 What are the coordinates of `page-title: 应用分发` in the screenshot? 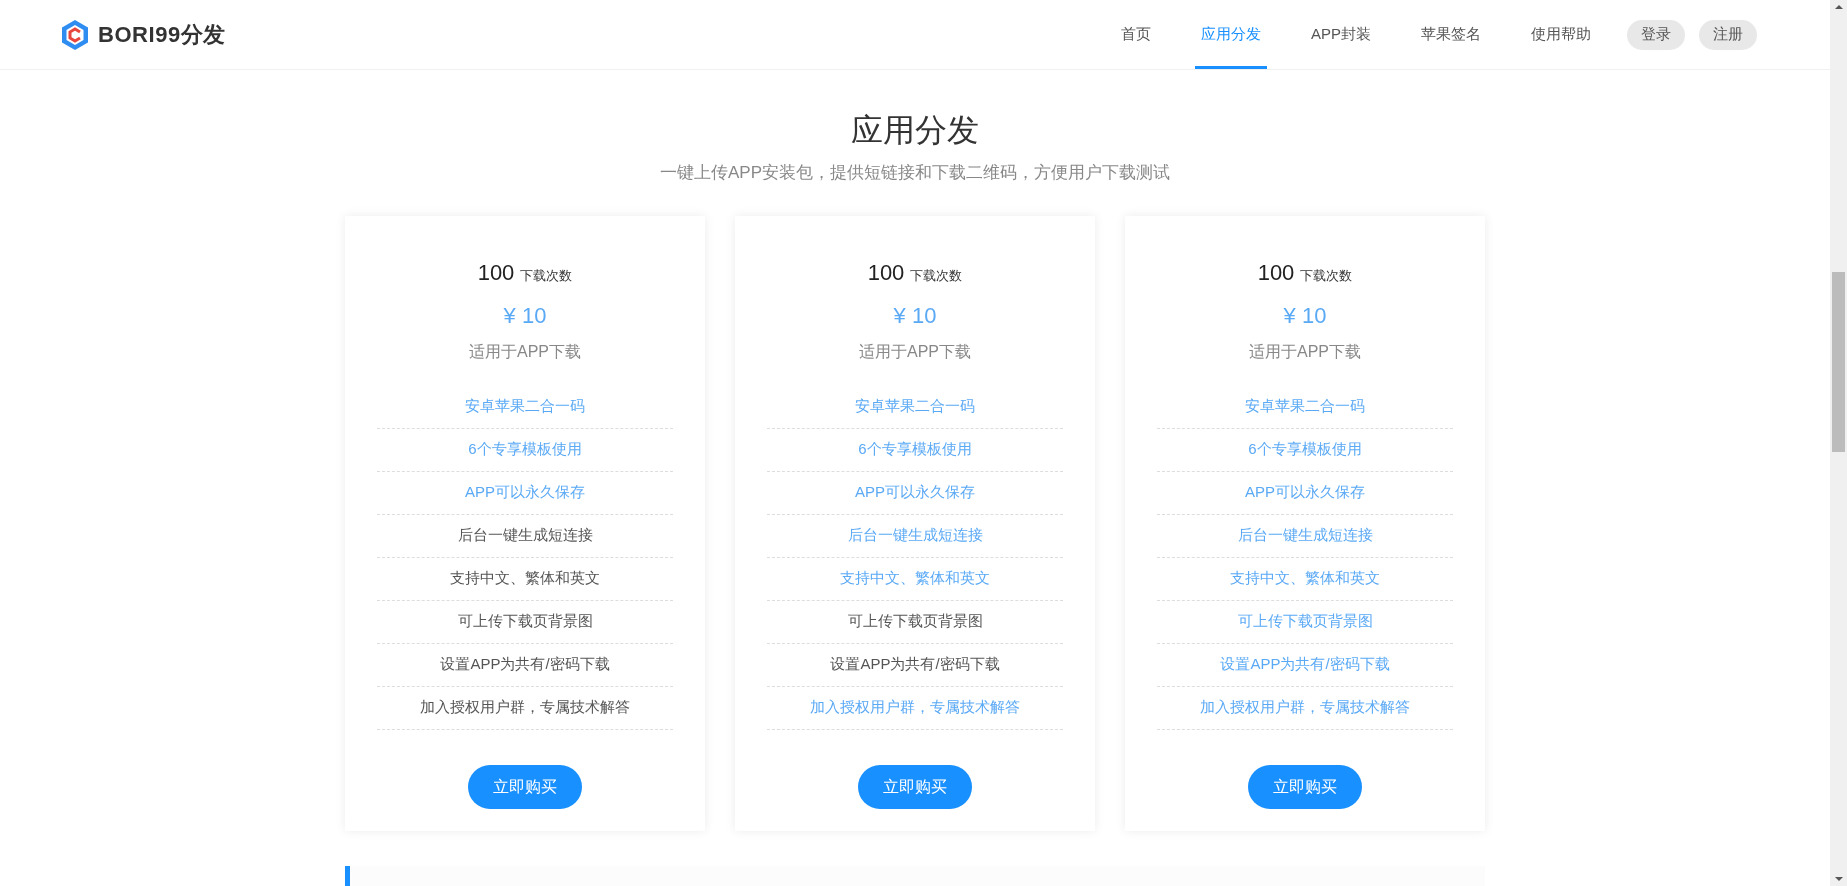 It's located at (915, 130).